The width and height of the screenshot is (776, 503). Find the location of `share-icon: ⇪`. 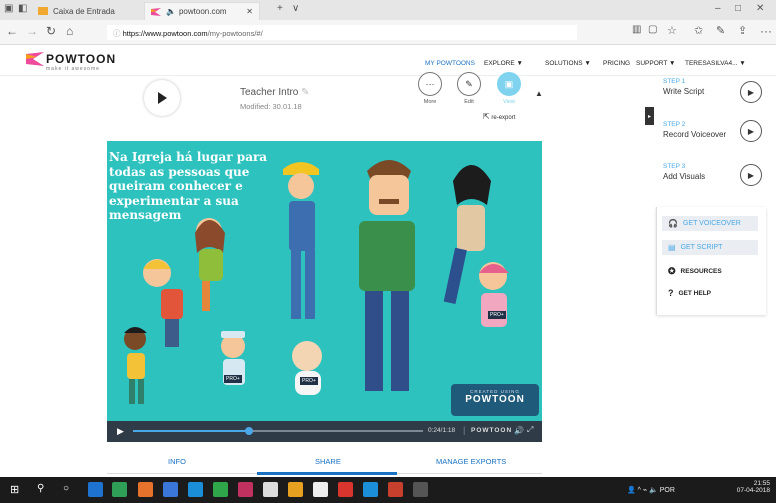

share-icon: ⇪ is located at coordinates (742, 30).